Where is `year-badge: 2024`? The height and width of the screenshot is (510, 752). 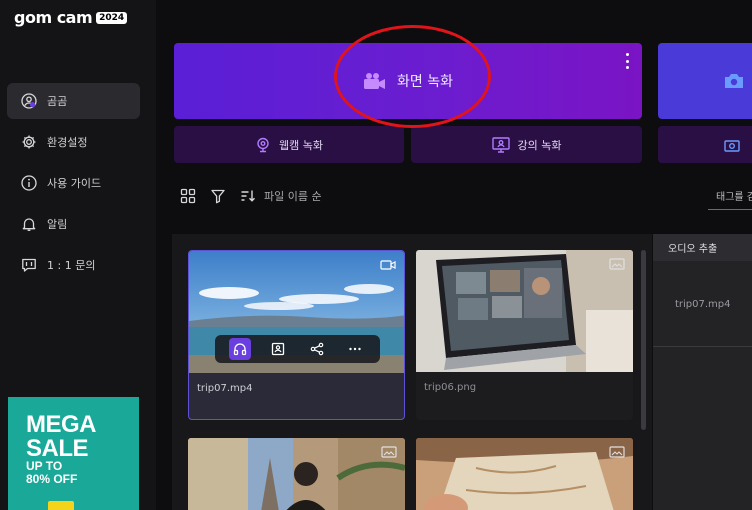
year-badge: 2024 is located at coordinates (112, 17).